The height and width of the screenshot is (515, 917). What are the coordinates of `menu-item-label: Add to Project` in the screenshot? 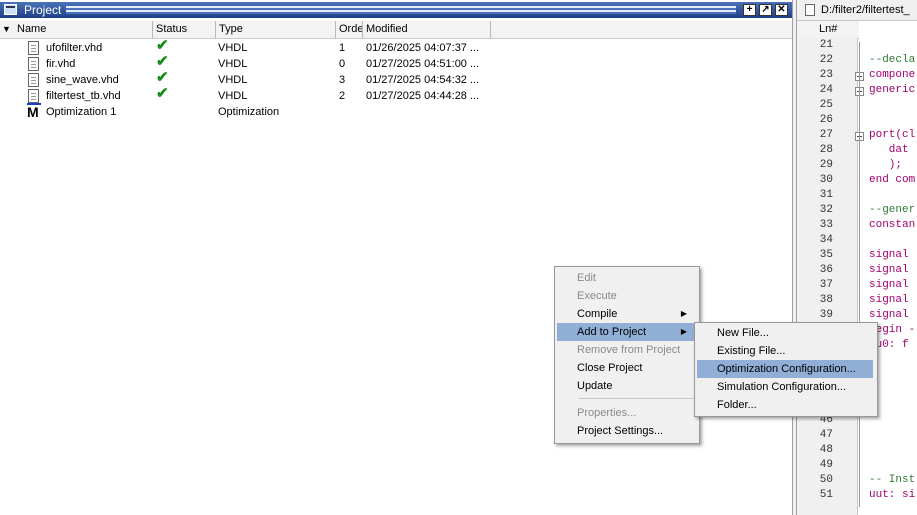 It's located at (612, 332).